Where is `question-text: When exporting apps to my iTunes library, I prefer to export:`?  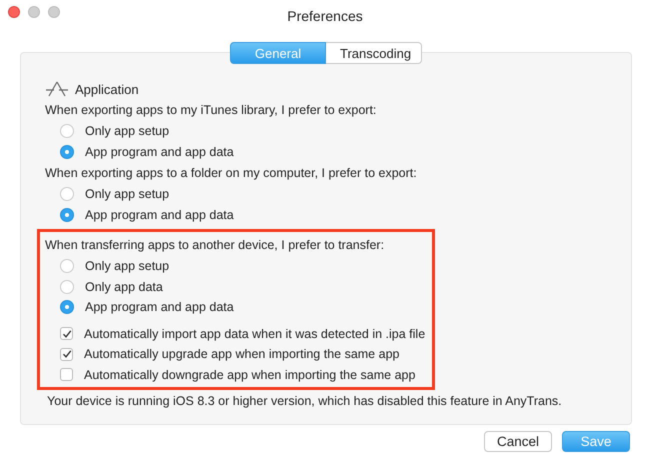
question-text: When exporting apps to my iTunes library, I prefer to export: is located at coordinates (210, 110).